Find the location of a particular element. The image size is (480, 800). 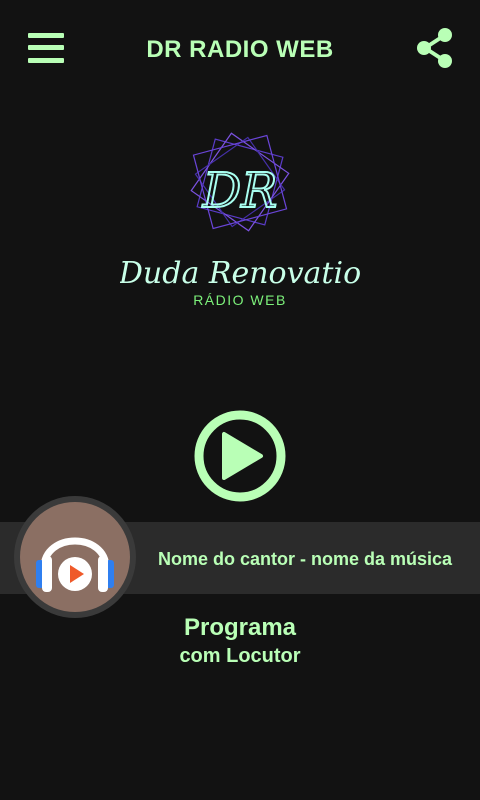

play-icon is located at coordinates (240, 456).